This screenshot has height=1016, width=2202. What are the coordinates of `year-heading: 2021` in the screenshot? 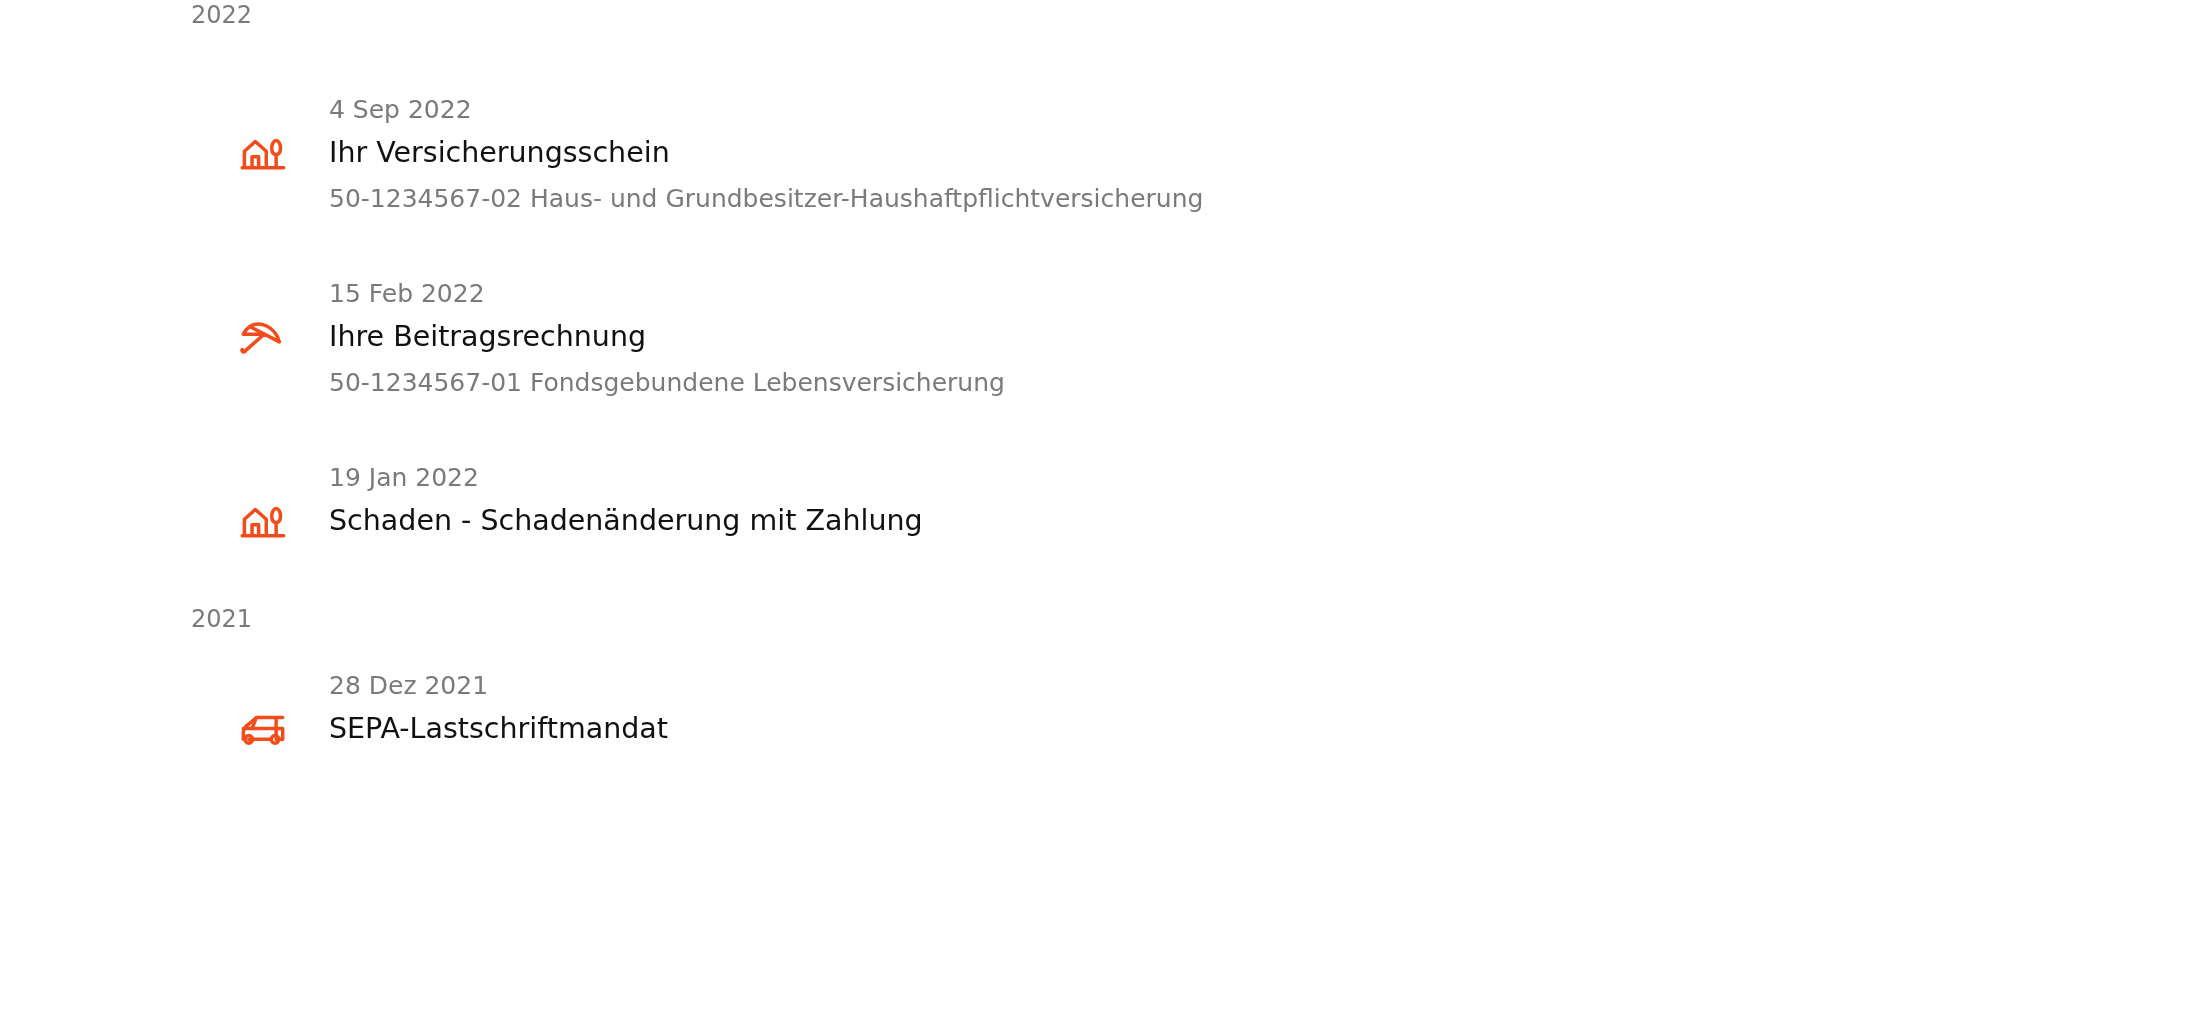 It's located at (222, 619).